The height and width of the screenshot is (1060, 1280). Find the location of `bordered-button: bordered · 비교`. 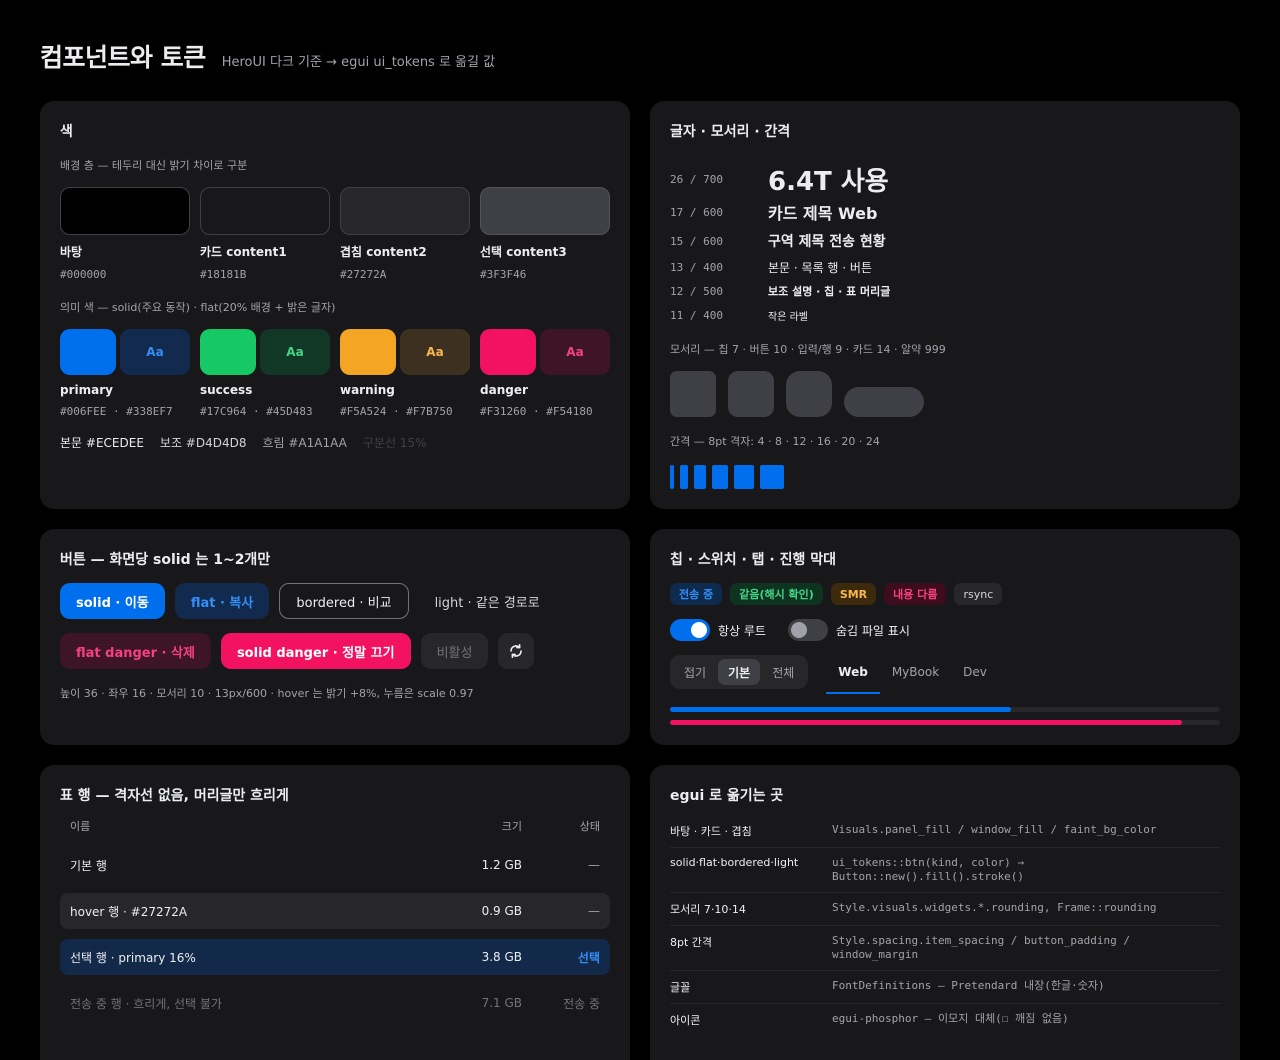

bordered-button: bordered · 비교 is located at coordinates (344, 601).